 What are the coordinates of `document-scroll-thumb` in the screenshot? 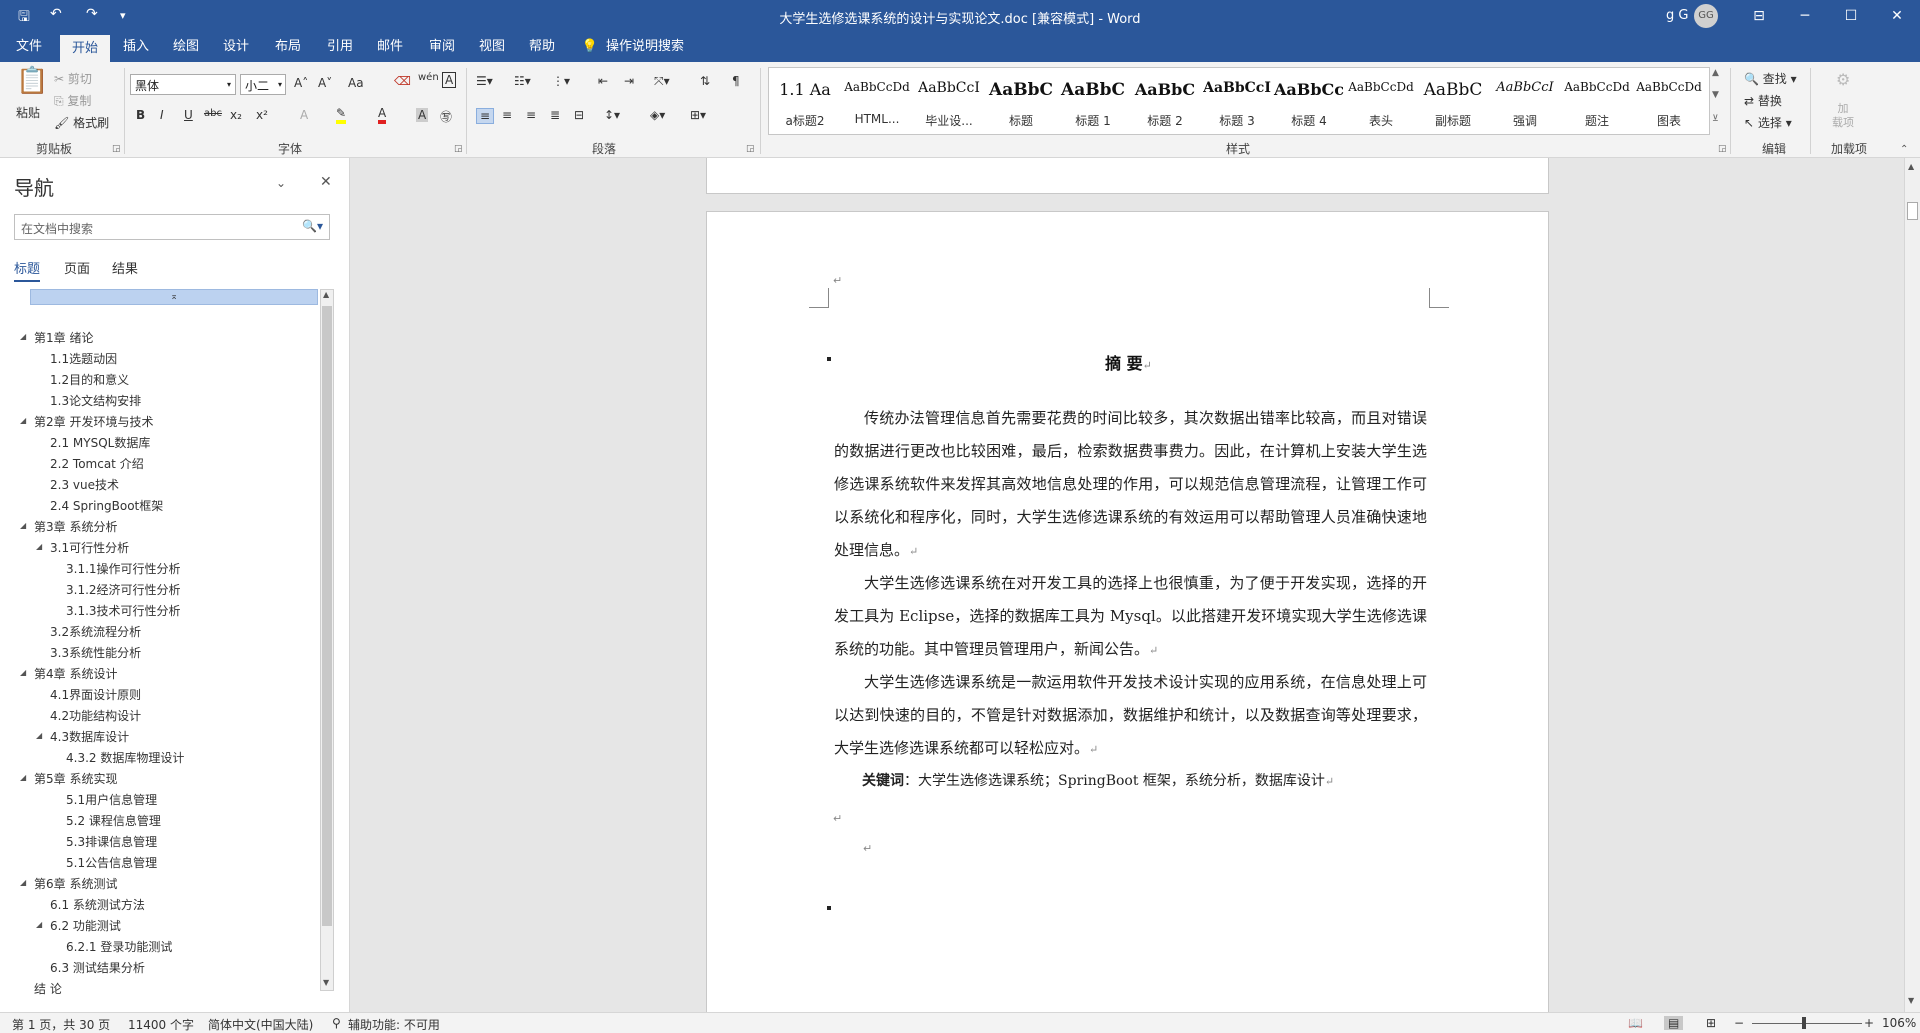 It's located at (1912, 211).